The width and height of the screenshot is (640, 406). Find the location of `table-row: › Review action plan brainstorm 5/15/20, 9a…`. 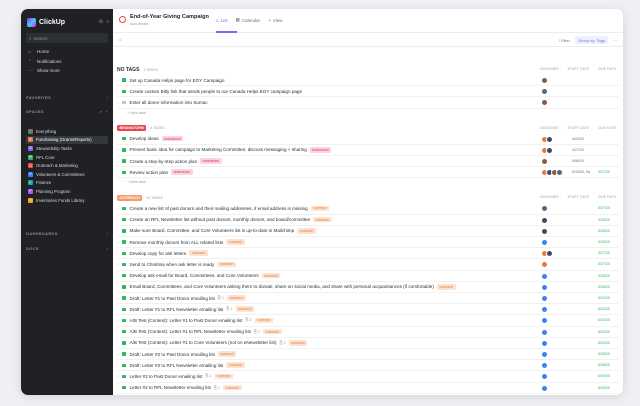

table-row: › Review action plan brainstorm 5/15/20, 9a… is located at coordinates (368, 173).